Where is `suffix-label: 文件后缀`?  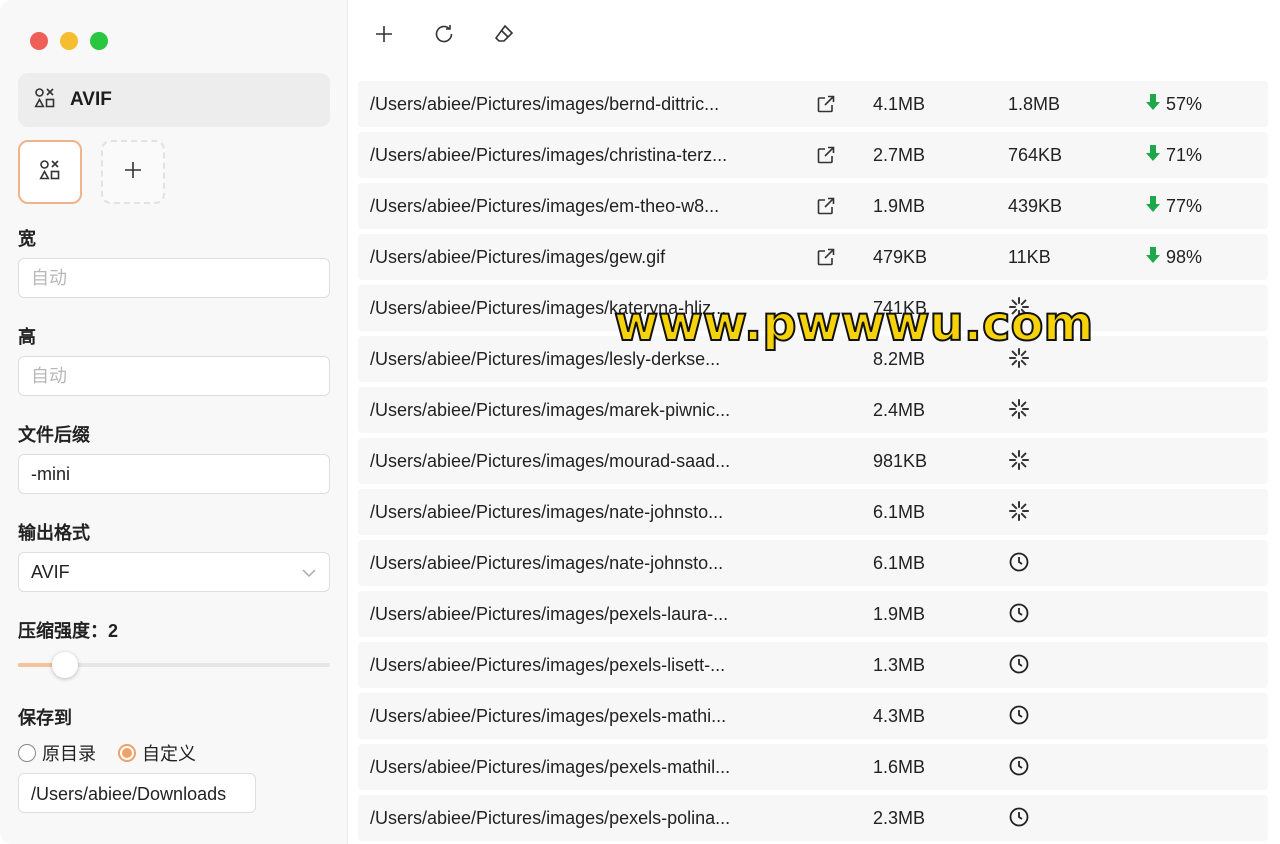 suffix-label: 文件后缀 is located at coordinates (54, 435).